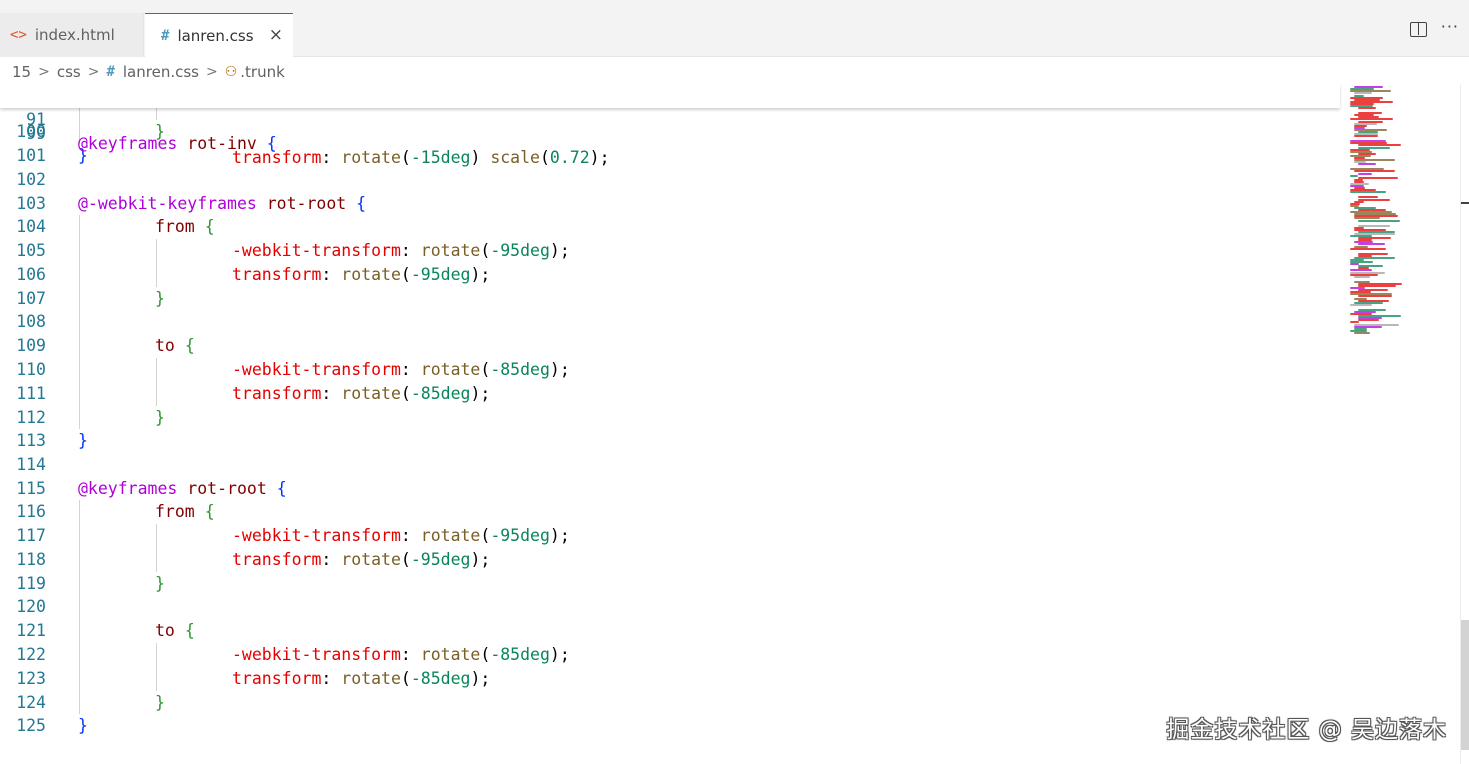 The height and width of the screenshot is (764, 1469). Describe the element at coordinates (1465, 203) in the screenshot. I see `cursor-marker` at that location.